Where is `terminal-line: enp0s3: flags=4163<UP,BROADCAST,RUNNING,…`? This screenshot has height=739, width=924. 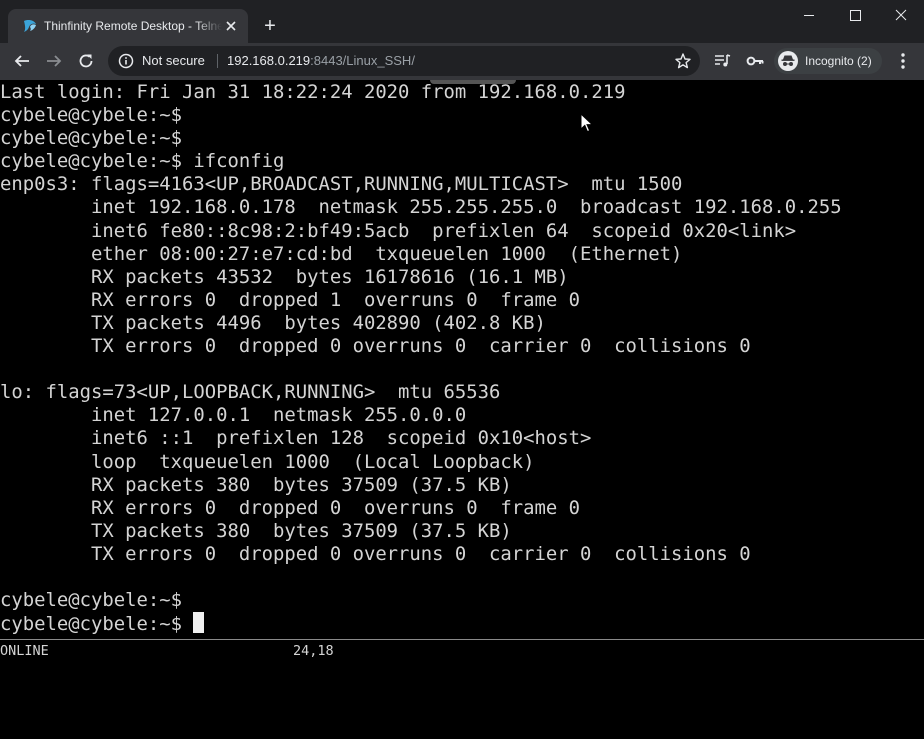 terminal-line: enp0s3: flags=4163<UP,BROADCAST,RUNNING,… is located at coordinates (341, 184).